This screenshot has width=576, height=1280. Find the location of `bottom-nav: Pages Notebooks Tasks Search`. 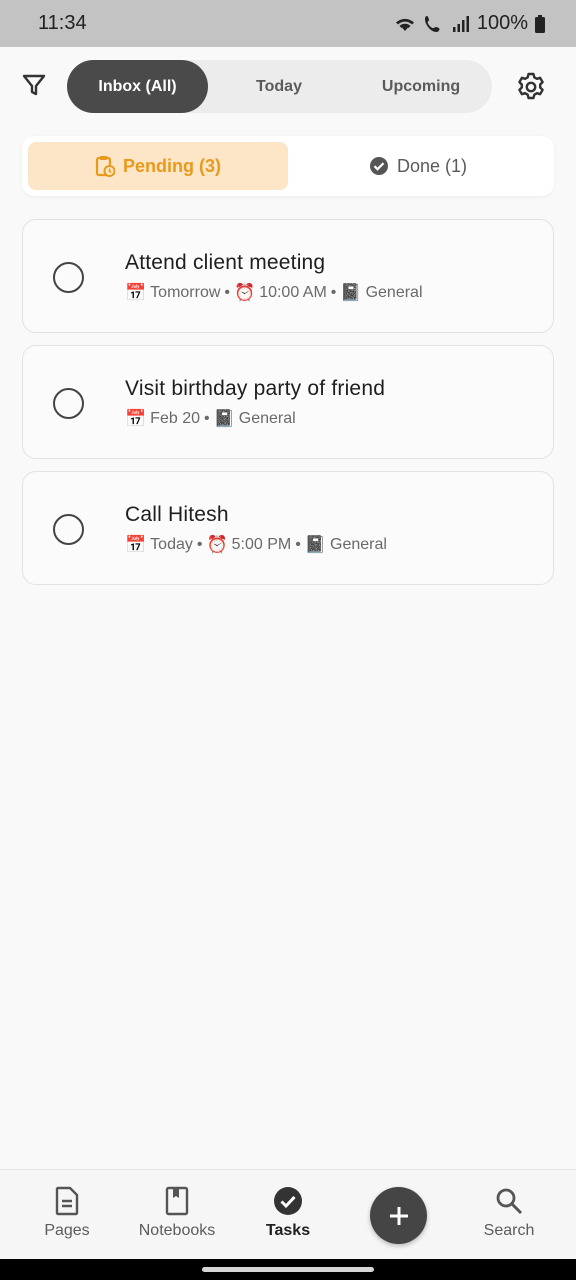

bottom-nav: Pages Notebooks Tasks Search is located at coordinates (288, 1214).